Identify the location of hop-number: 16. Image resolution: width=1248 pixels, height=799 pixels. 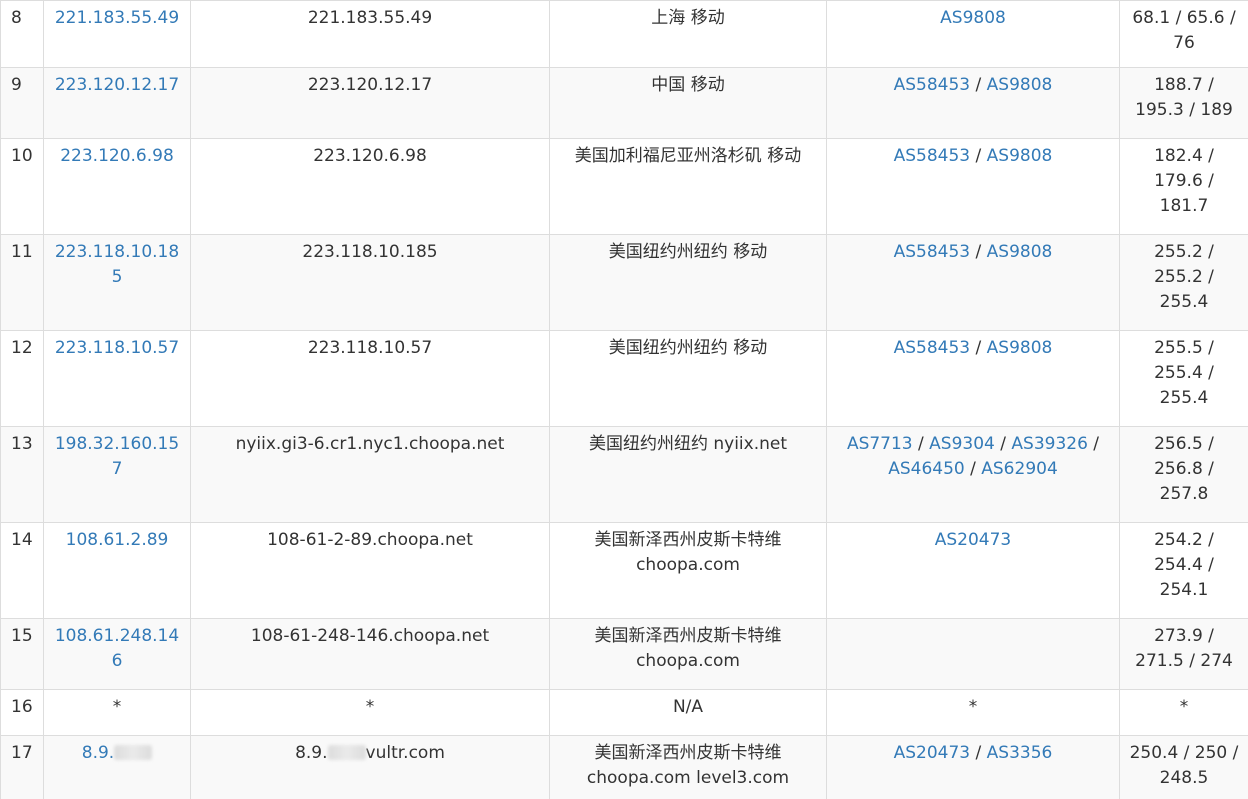
(22, 712).